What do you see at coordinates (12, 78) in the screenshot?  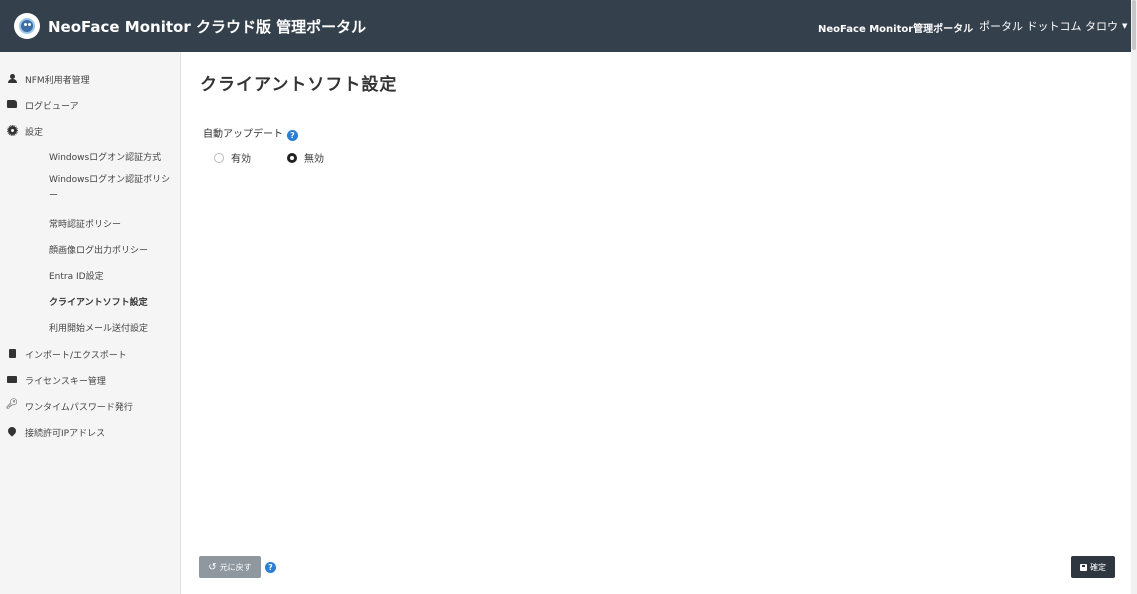 I see `user-icon` at bounding box center [12, 78].